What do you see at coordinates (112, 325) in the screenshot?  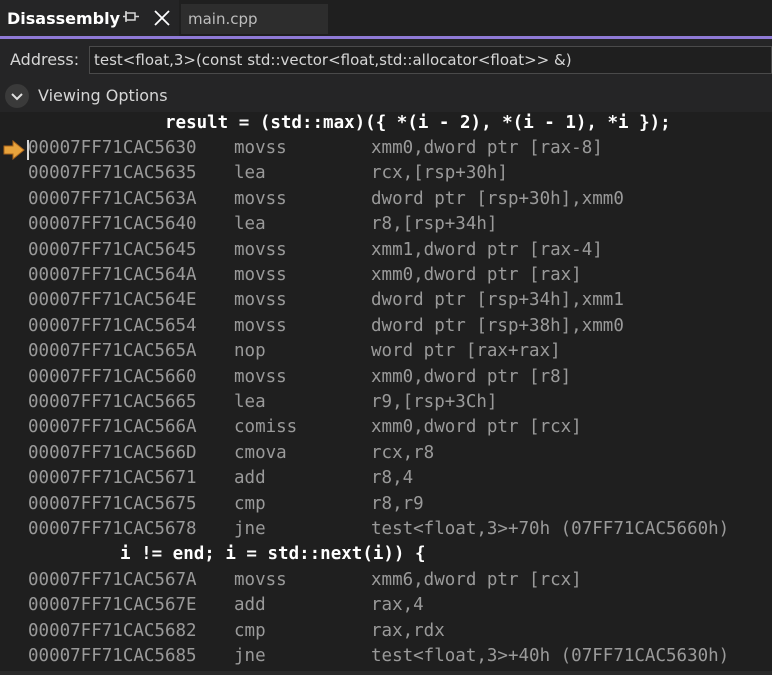 I see `instruction-address: 00007FF71CAC5654` at bounding box center [112, 325].